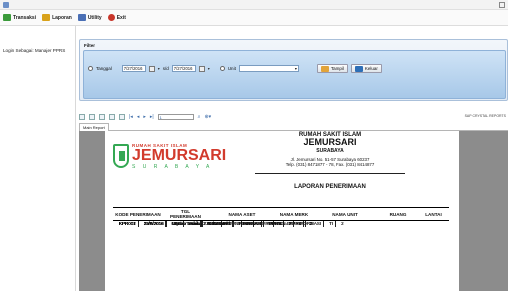 The height and width of the screenshot is (291, 508). I want to click on next-page-icon: ▸, so click(144, 117).